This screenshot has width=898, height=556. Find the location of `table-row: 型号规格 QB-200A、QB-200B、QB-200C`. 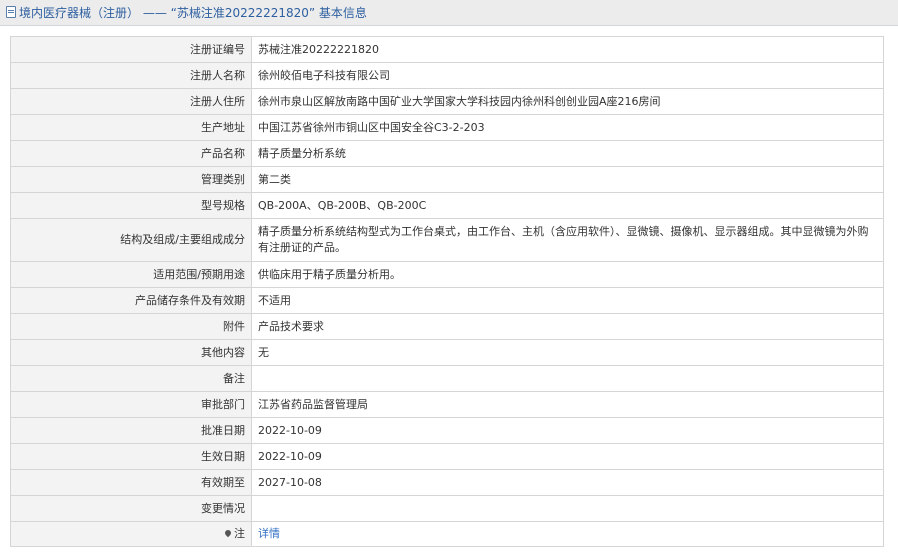

table-row: 型号规格 QB-200A、QB-200B、QB-200C is located at coordinates (447, 205).